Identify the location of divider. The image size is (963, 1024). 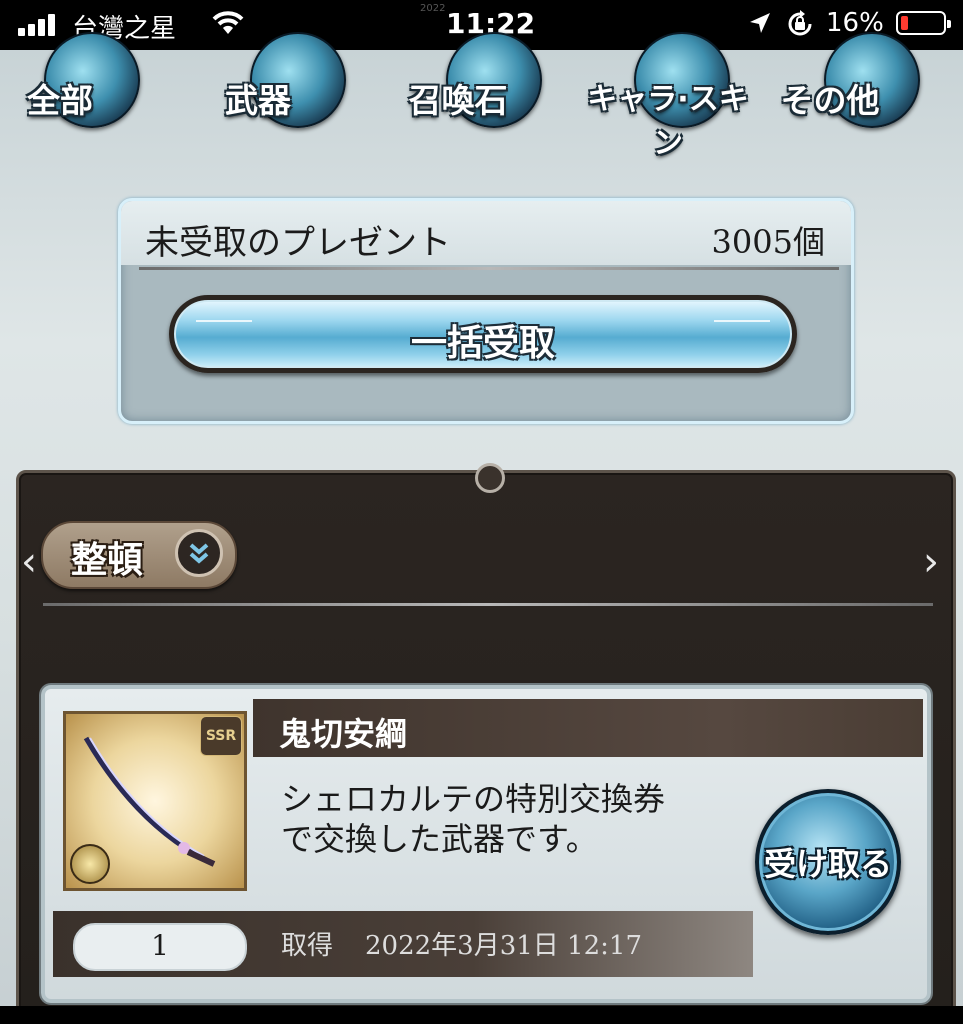
(489, 268).